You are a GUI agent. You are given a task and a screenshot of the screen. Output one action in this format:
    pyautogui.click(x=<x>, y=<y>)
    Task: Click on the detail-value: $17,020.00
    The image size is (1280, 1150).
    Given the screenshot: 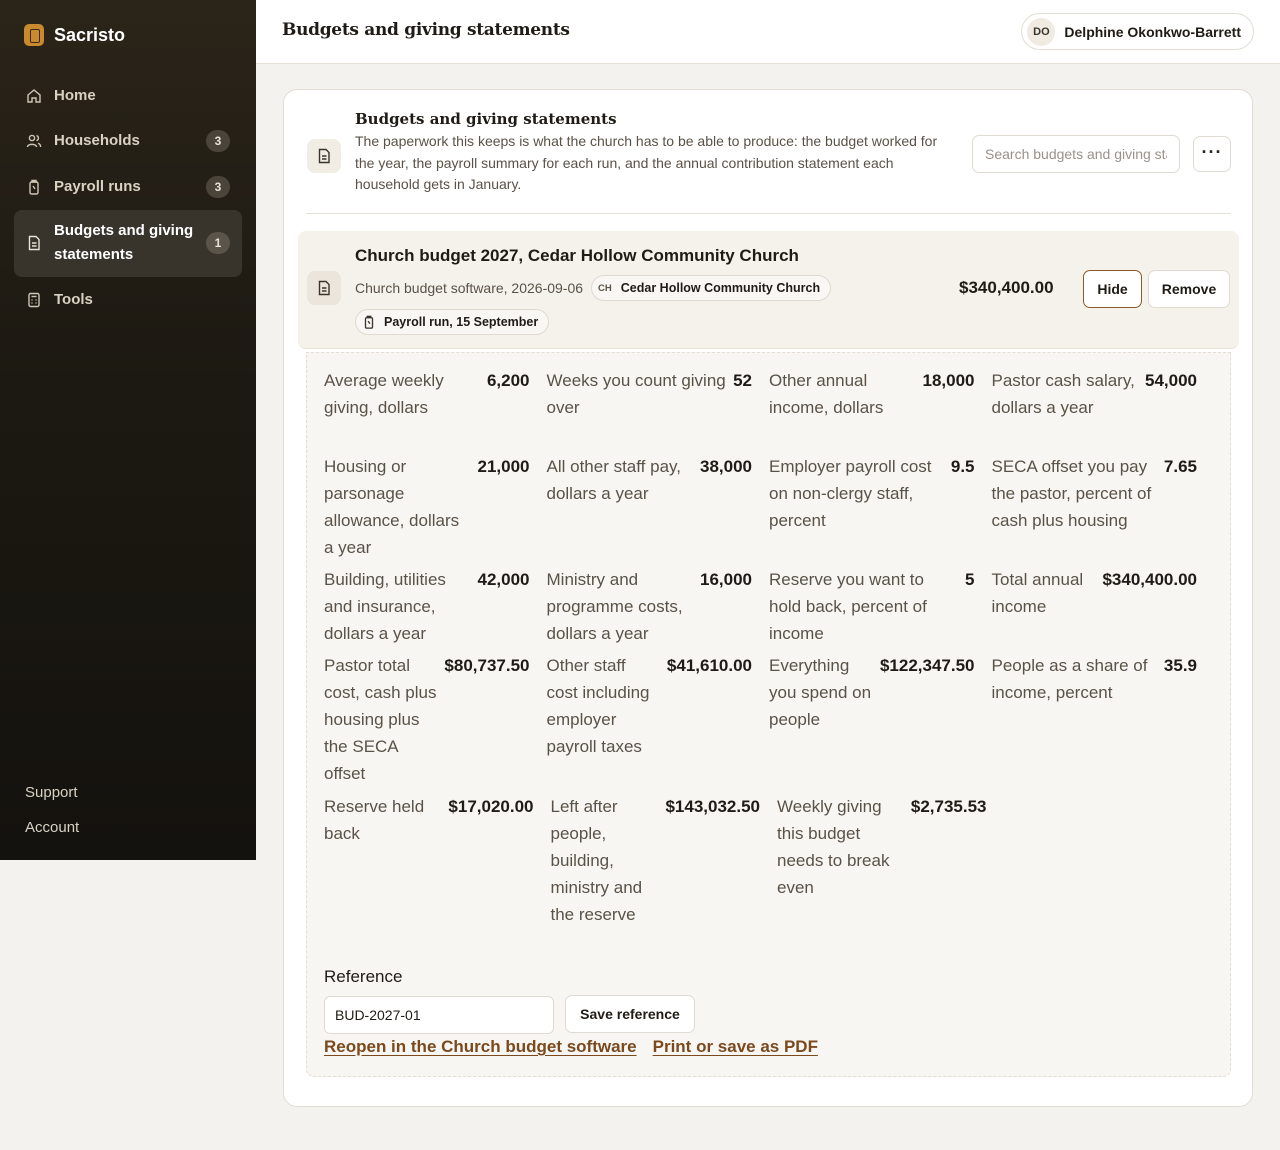 What is the action you would take?
    pyautogui.click(x=491, y=806)
    